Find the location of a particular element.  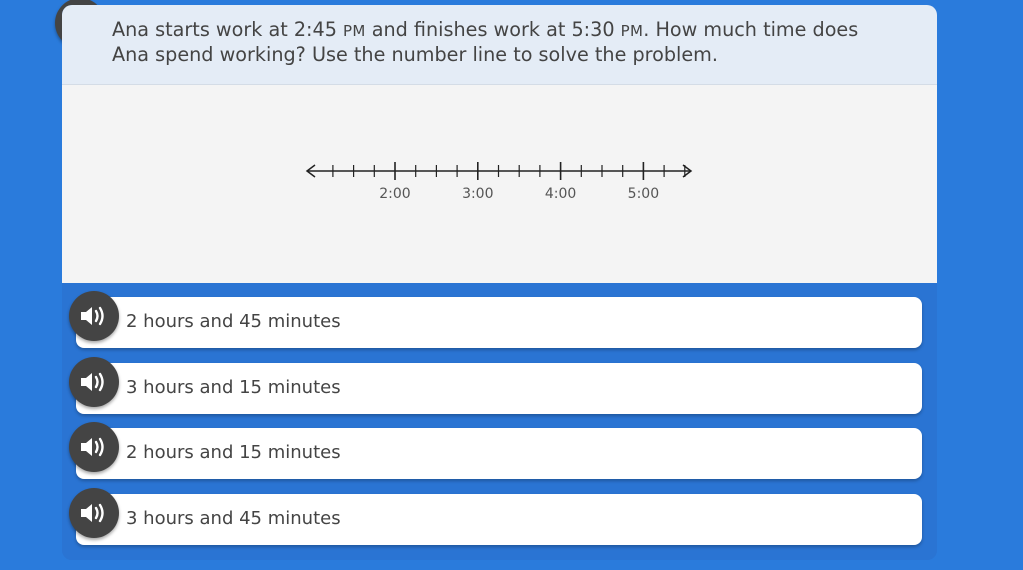

answer-2-audio-button is located at coordinates (94, 382).